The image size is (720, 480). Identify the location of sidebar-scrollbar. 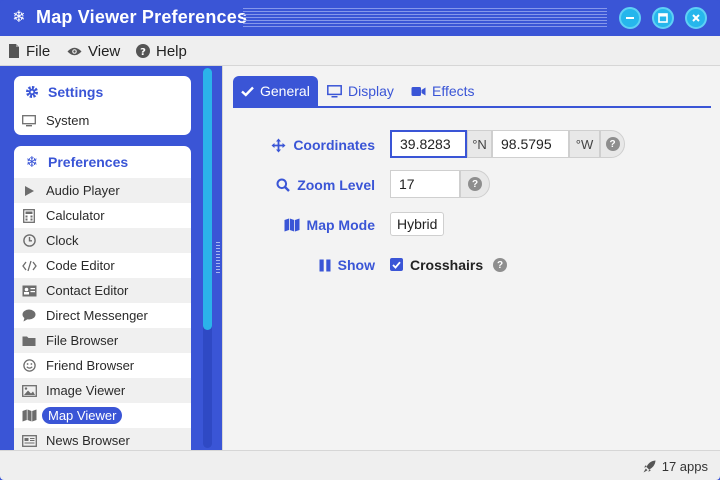
(207, 258).